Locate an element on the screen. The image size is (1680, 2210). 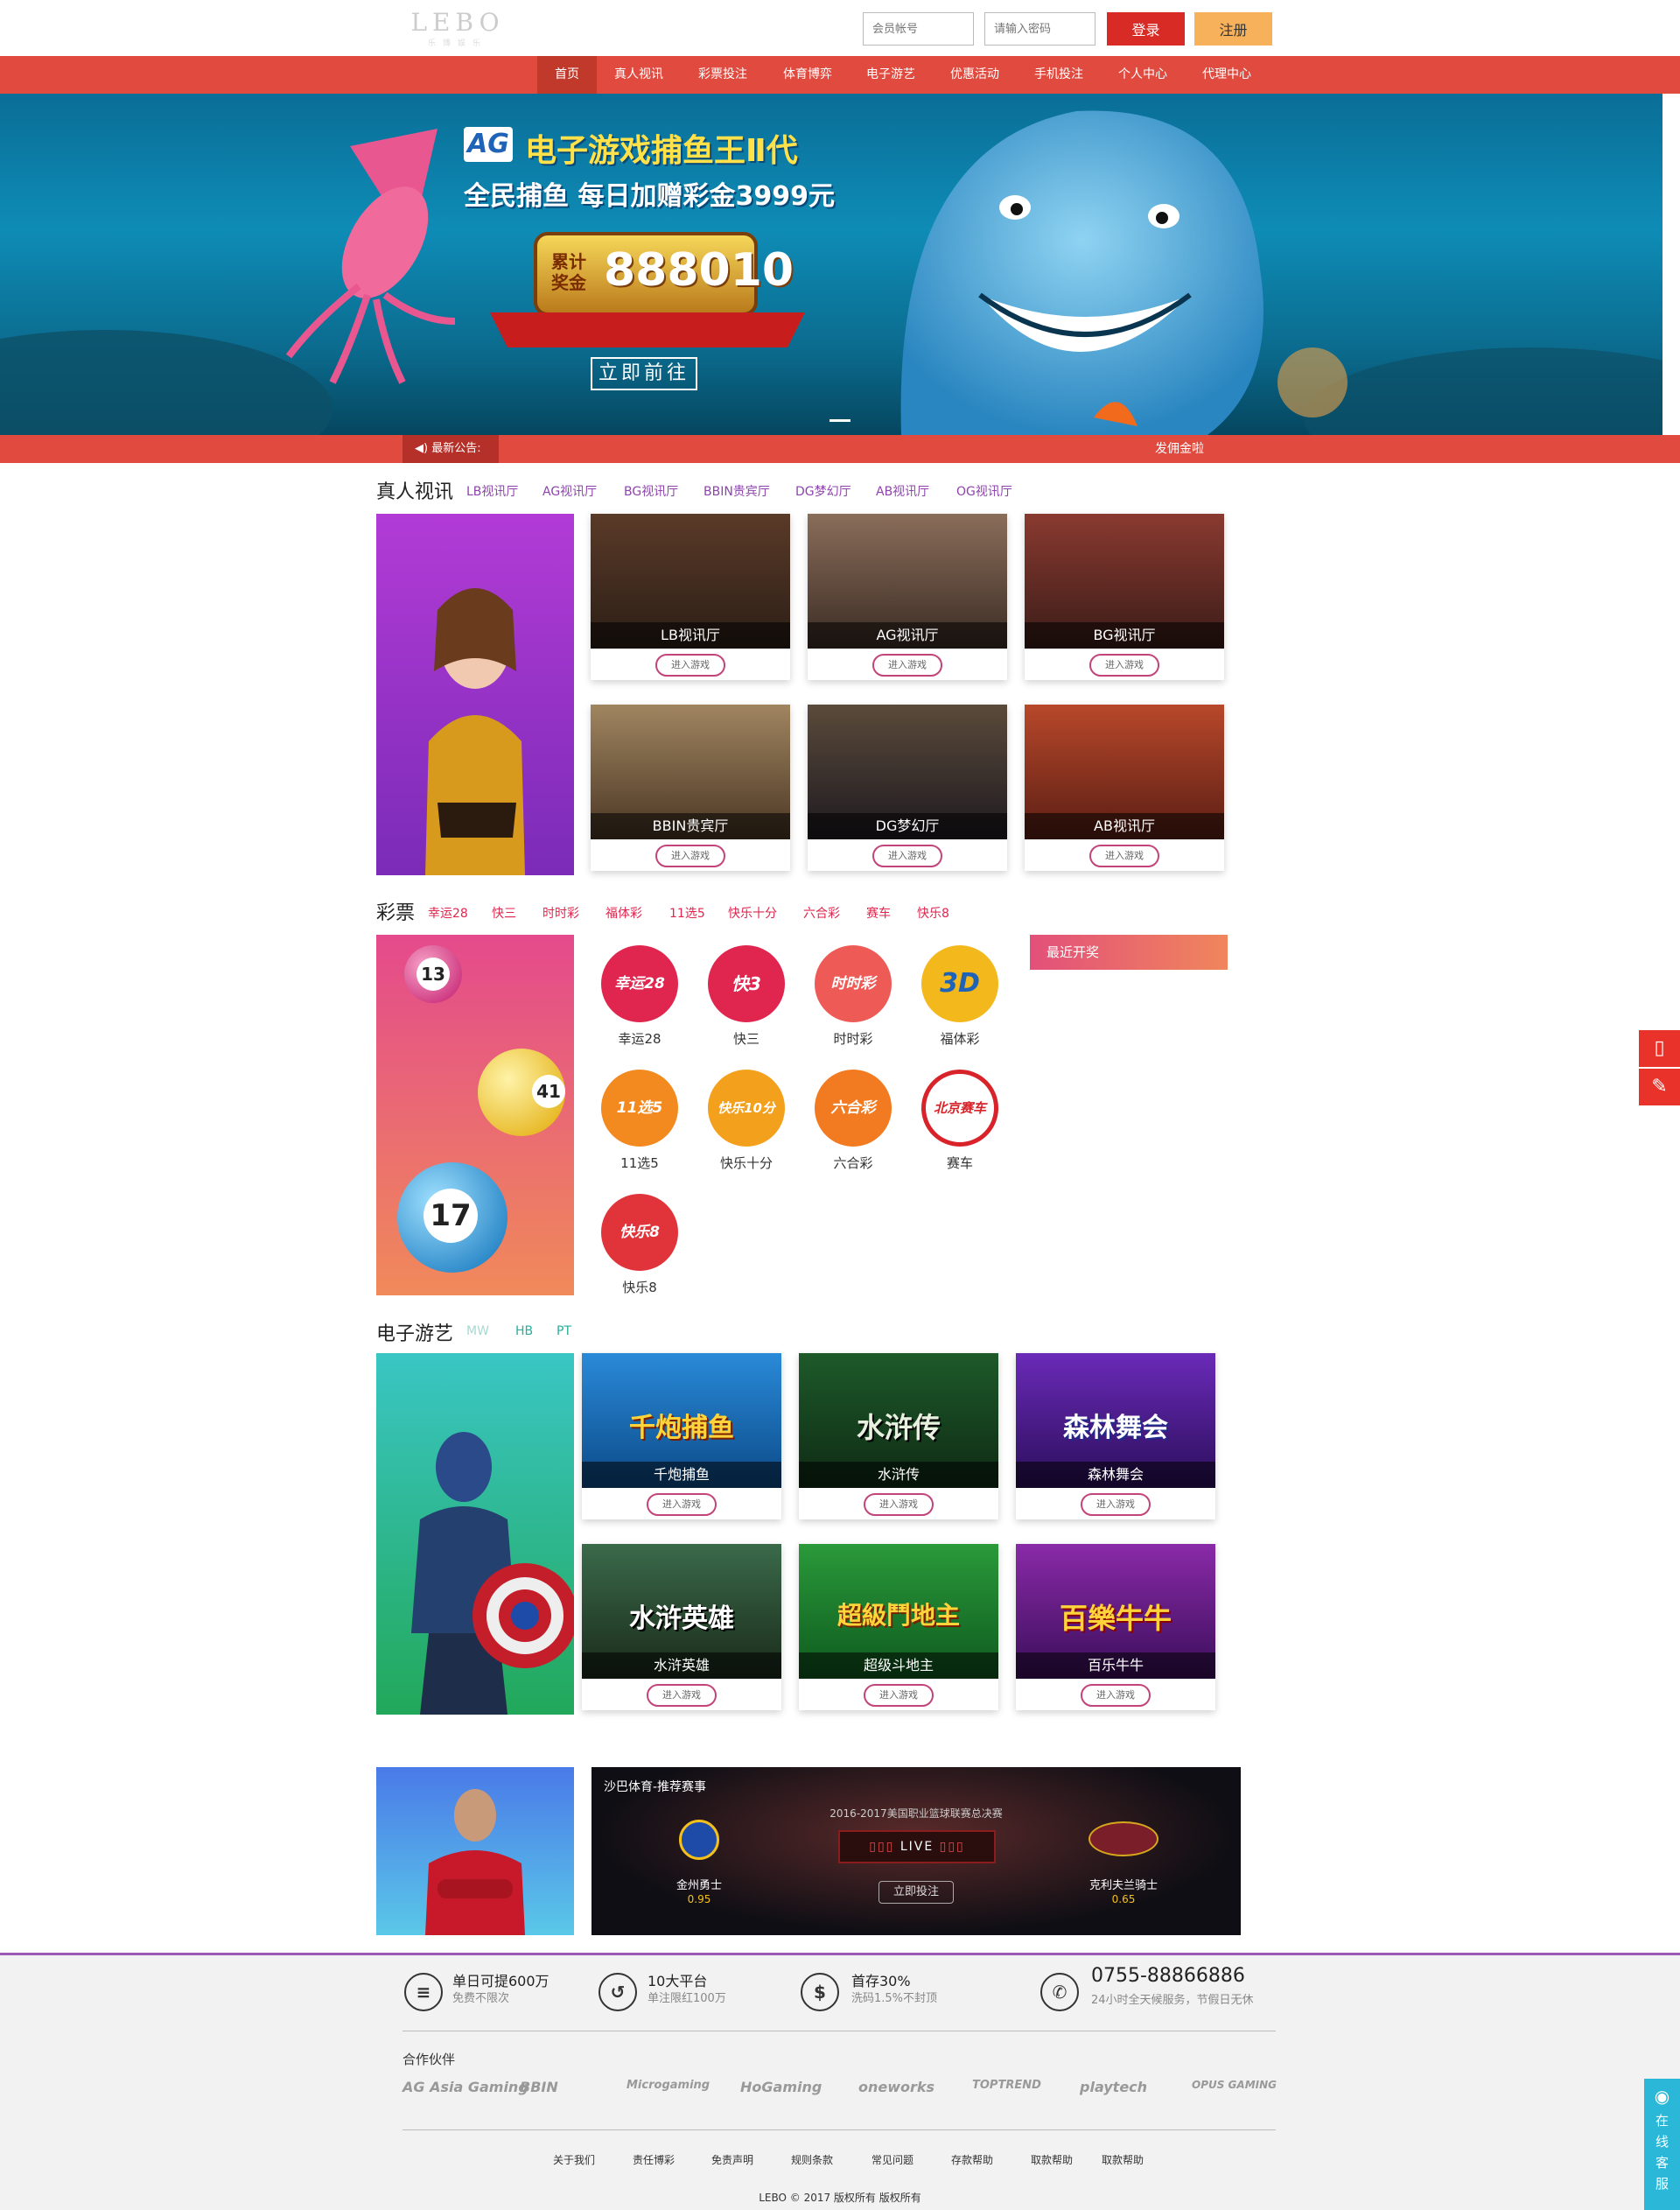
partner-logo-toptrend: TOPTREND is located at coordinates (1006, 2085).